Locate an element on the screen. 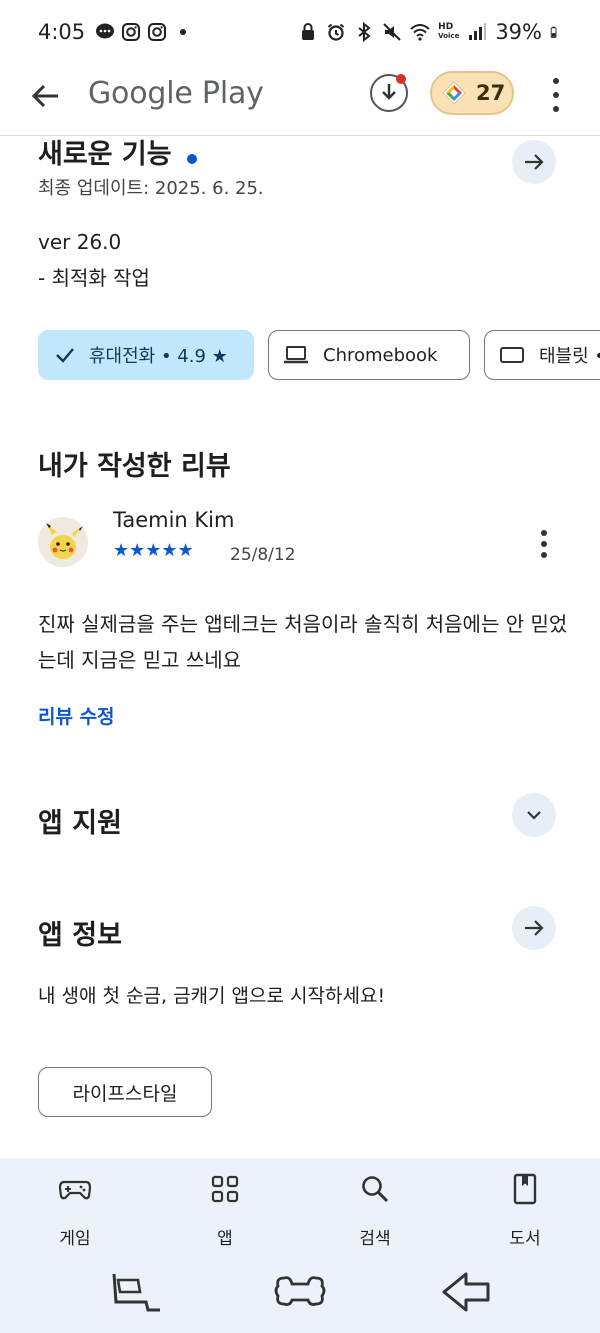 Image resolution: width=600 pixels, height=1333 pixels. laptop-icon is located at coordinates (296, 355).